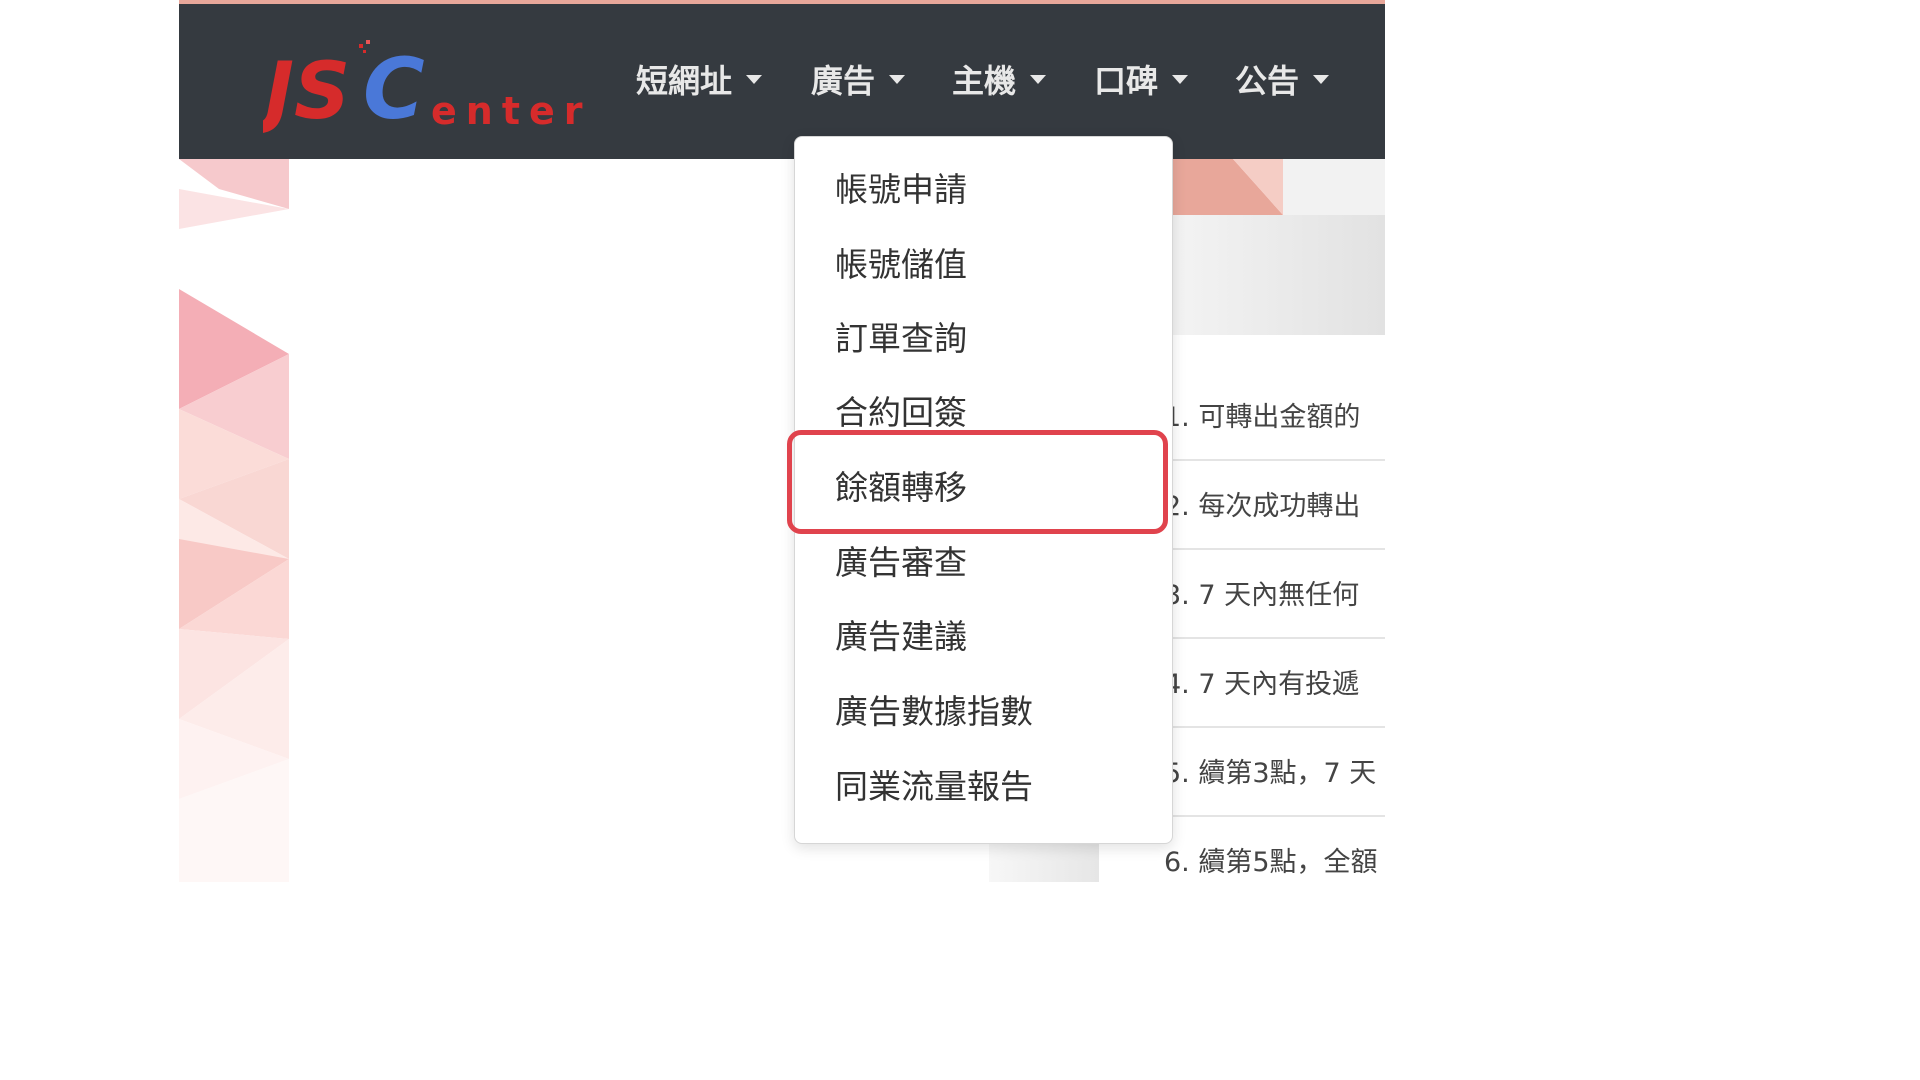  Describe the element at coordinates (1274, 593) in the screenshot. I see `list-item: 3. 7 天內無任何` at that location.